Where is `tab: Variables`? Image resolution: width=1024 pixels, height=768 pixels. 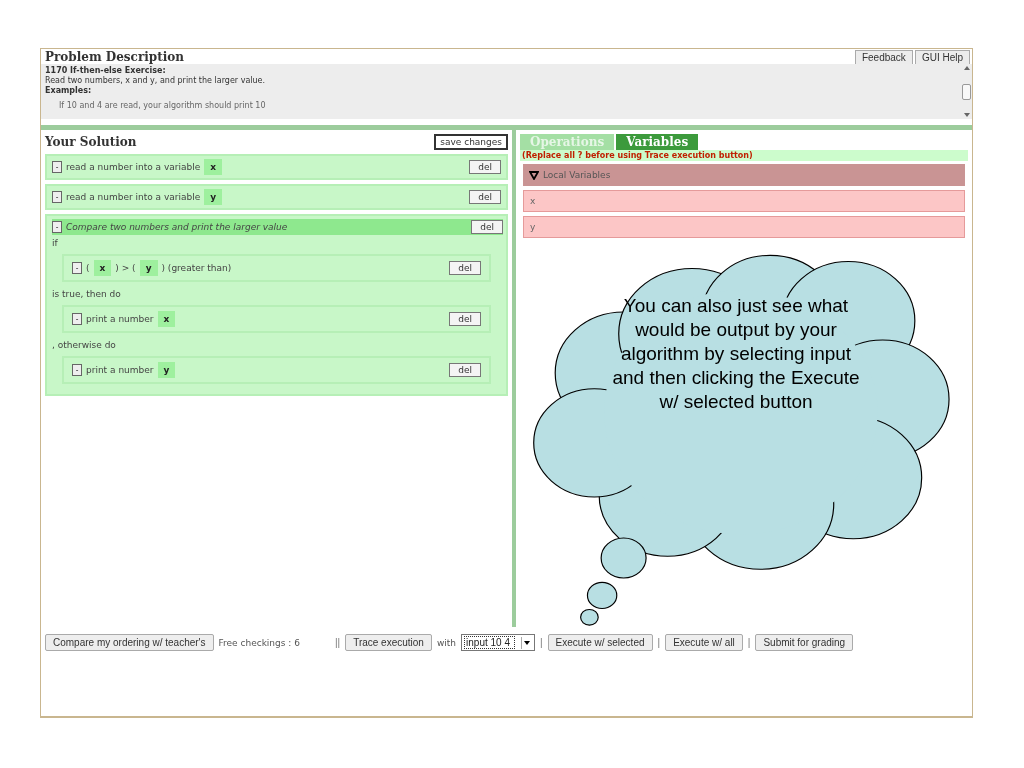 tab: Variables is located at coordinates (657, 142).